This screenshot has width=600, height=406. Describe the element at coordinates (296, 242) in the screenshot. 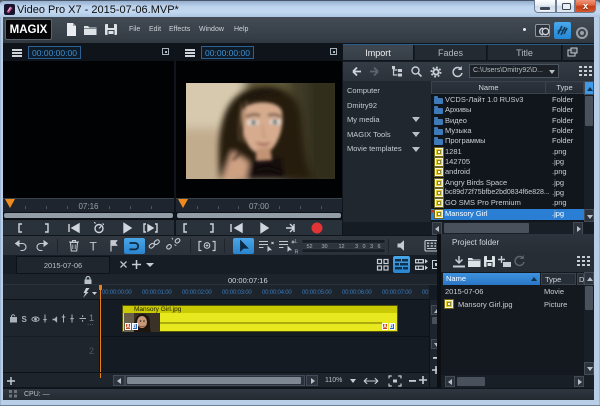

I see `svg-text: L` at that location.